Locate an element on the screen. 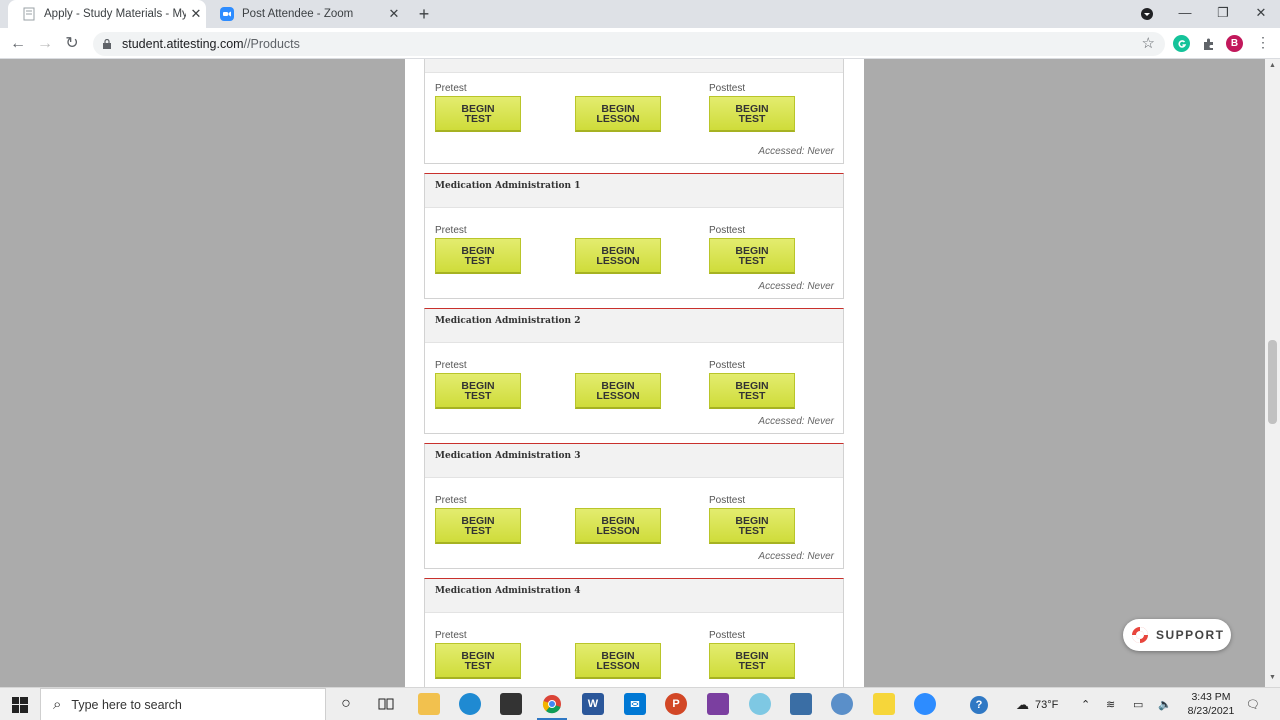  task-view-icon is located at coordinates (386, 704).